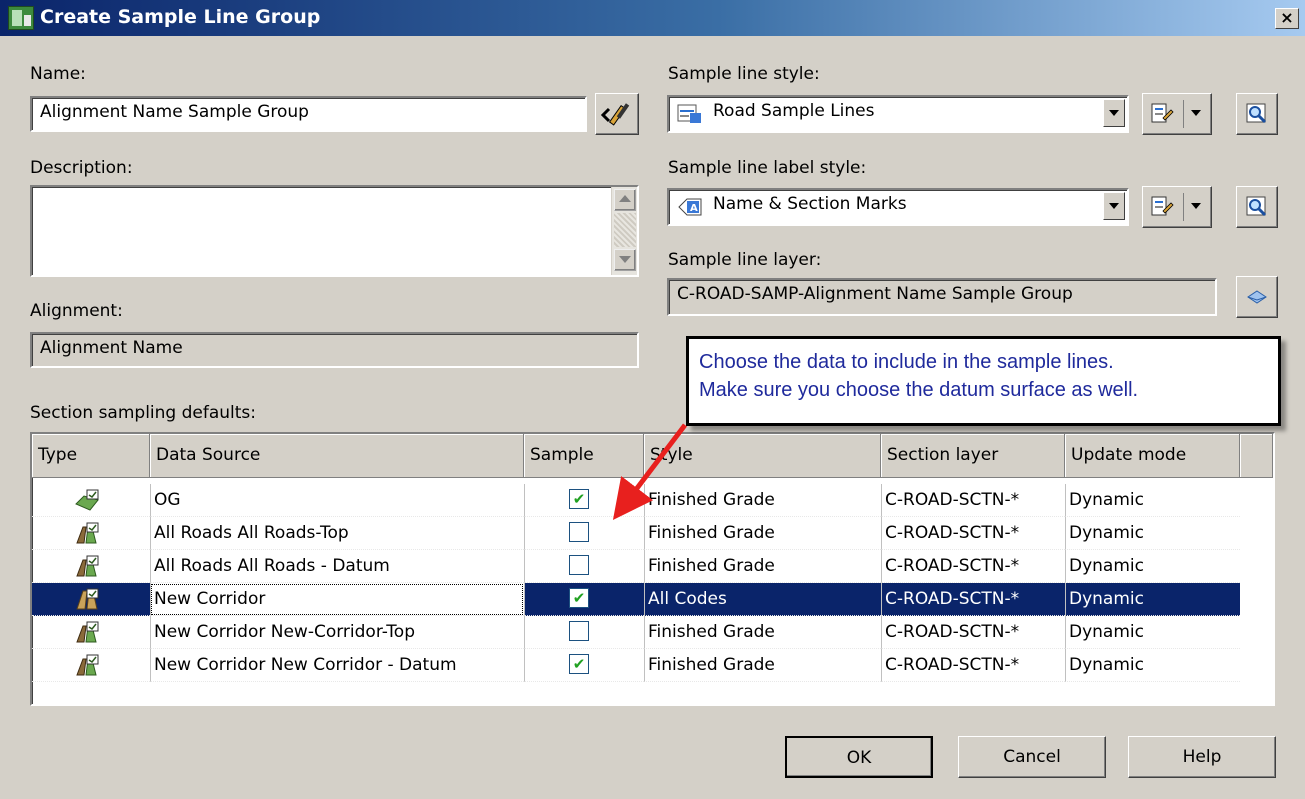 This screenshot has height=799, width=1305. What do you see at coordinates (143, 413) in the screenshot?
I see `sampling-defaults-label: Section sampling defaults:` at bounding box center [143, 413].